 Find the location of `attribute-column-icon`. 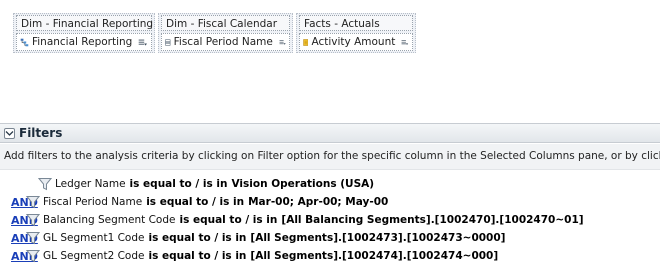

attribute-column-icon is located at coordinates (168, 42).